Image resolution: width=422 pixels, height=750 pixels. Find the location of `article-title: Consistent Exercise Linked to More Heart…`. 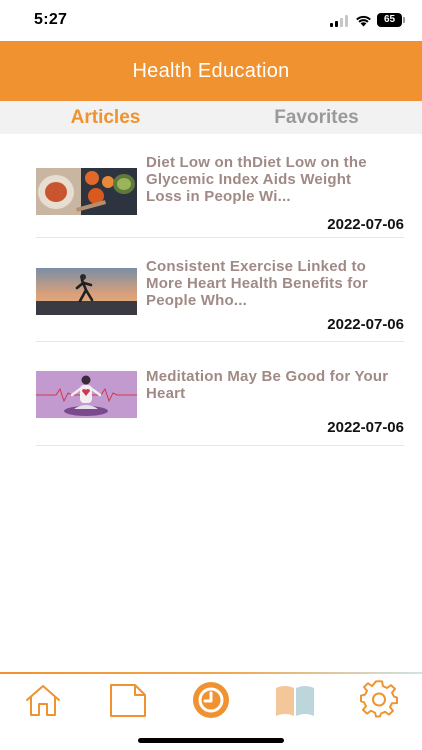

article-title: Consistent Exercise Linked to More Heart… is located at coordinates (257, 283).